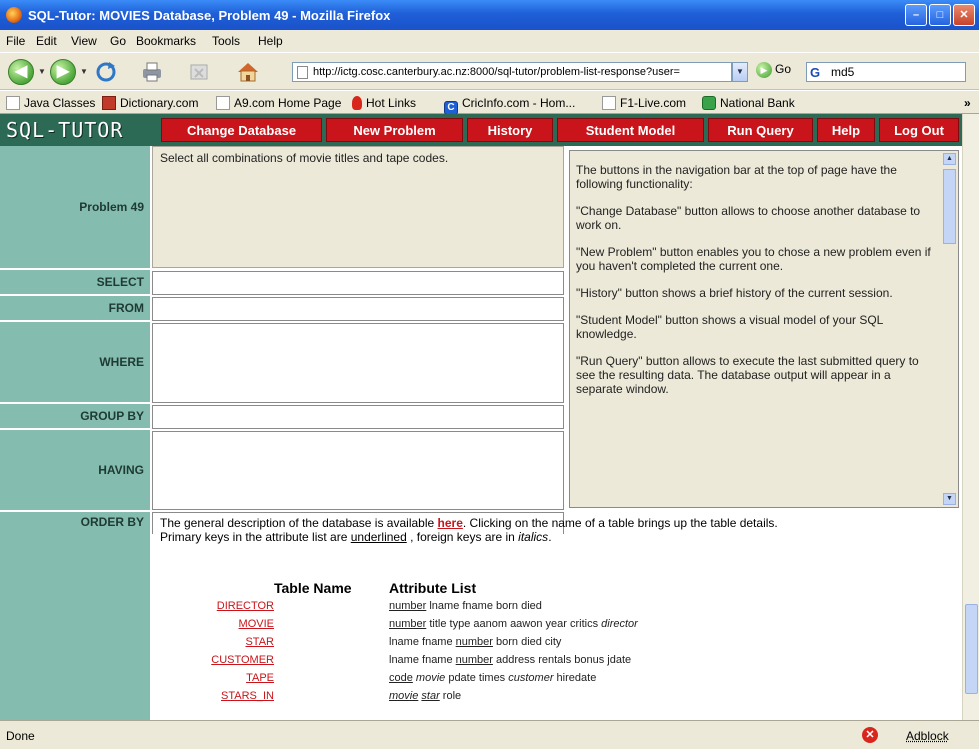  Describe the element at coordinates (288, 103) in the screenshot. I see `bookmark-label: A9.com Home Page` at that location.